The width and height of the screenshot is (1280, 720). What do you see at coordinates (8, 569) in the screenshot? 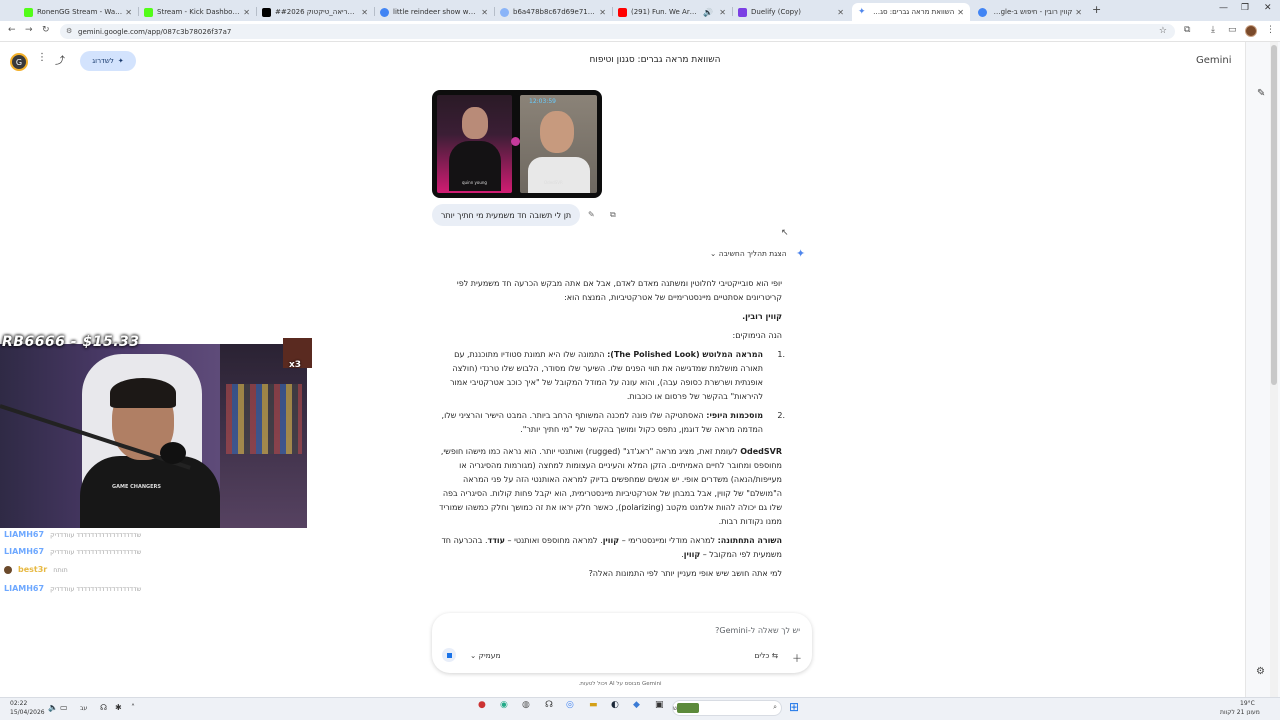
I see `user-badge-icon` at bounding box center [8, 569].